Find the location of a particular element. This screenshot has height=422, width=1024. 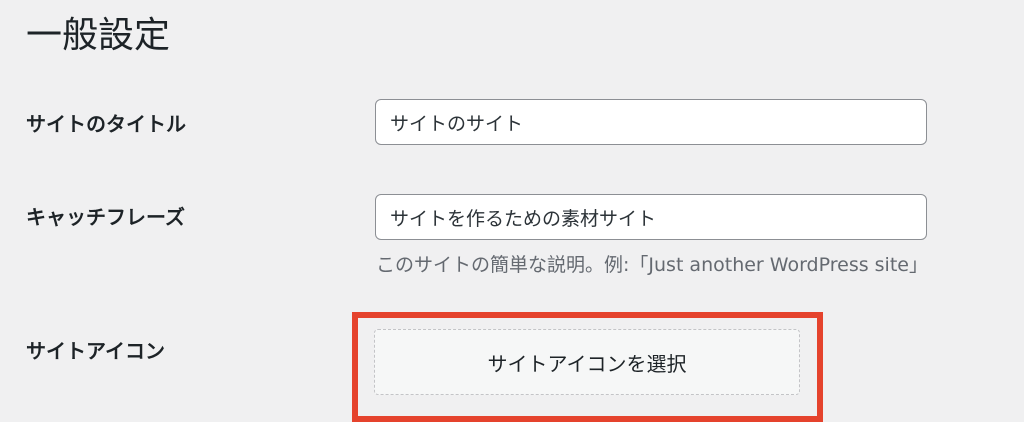

page-title: 一般設定 is located at coordinates (98, 35).